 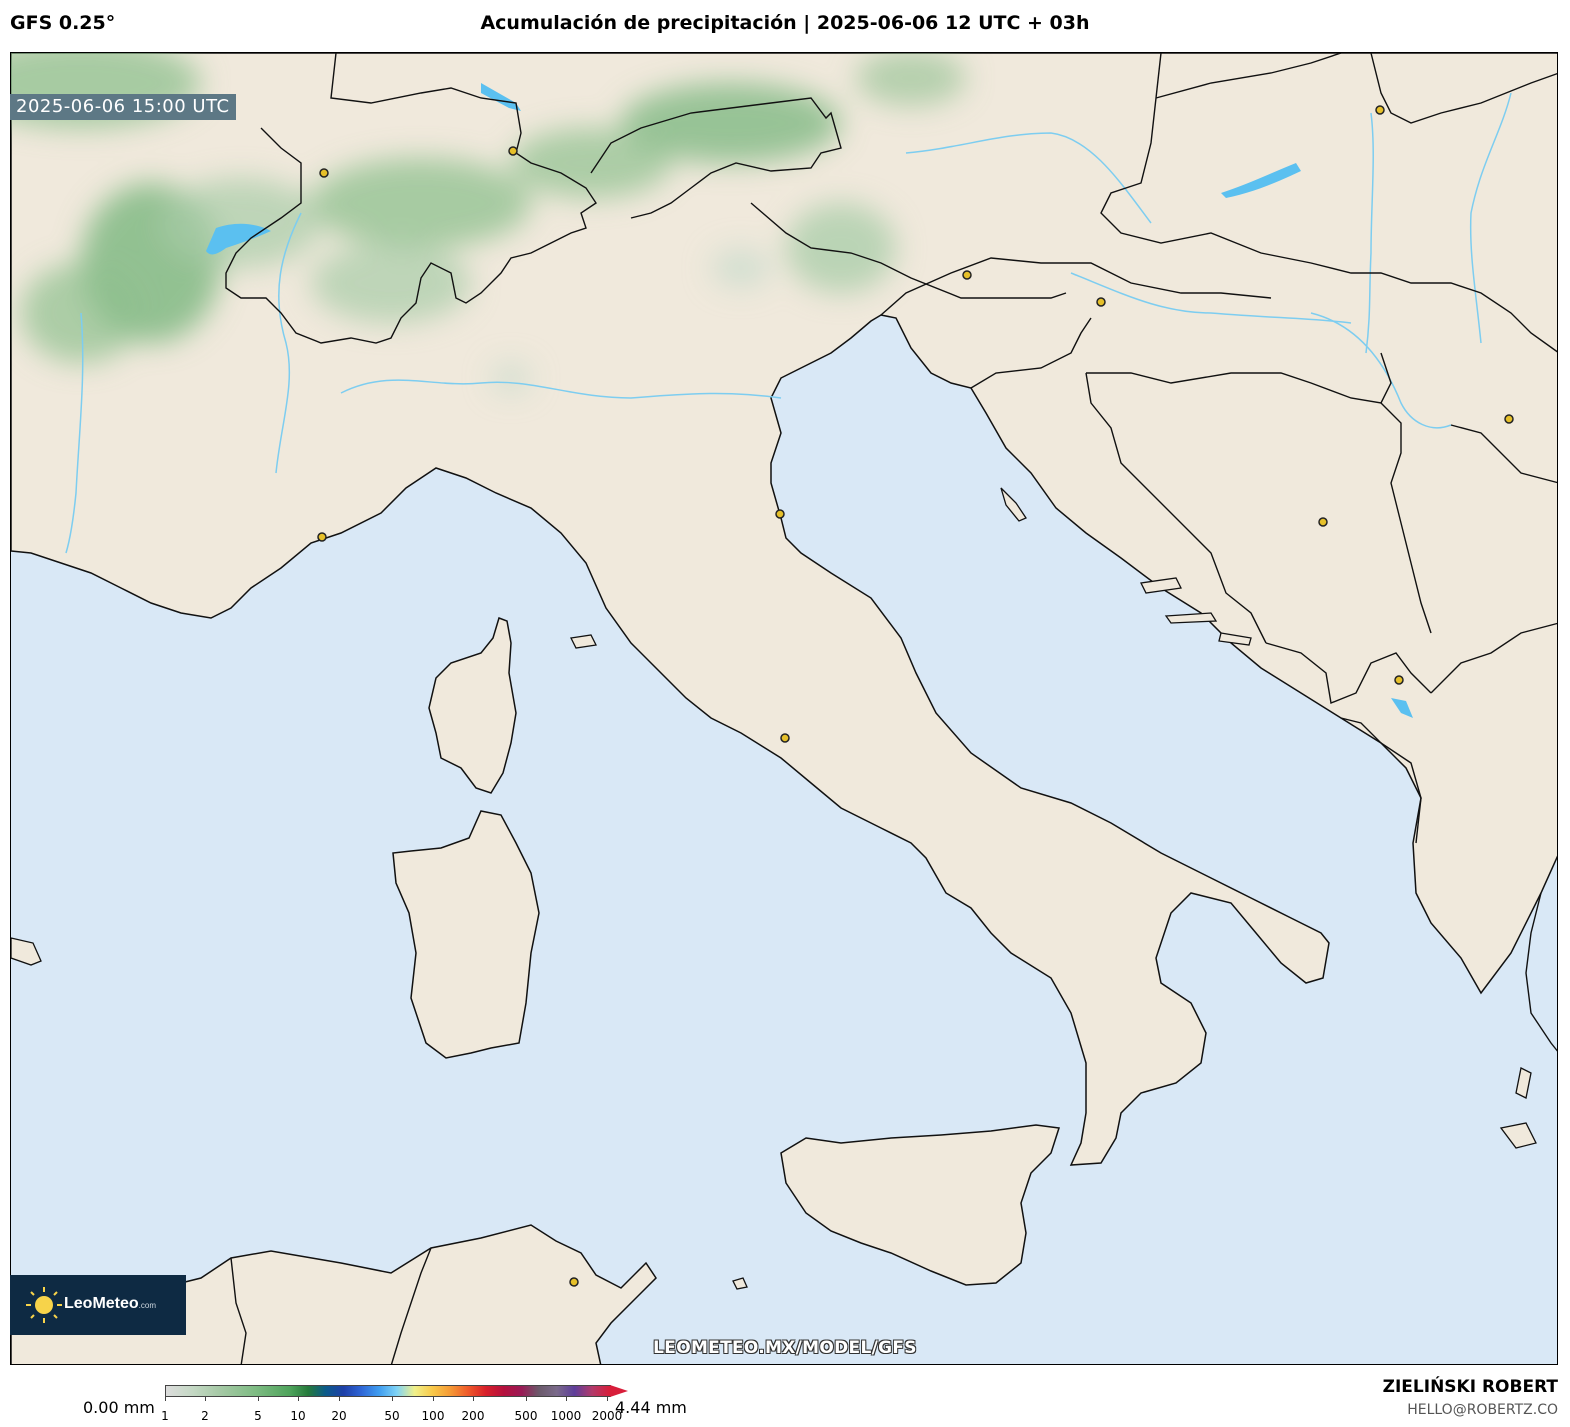 What do you see at coordinates (119, 1407) in the screenshot?
I see `legend-min-label: 0.00 mm` at bounding box center [119, 1407].